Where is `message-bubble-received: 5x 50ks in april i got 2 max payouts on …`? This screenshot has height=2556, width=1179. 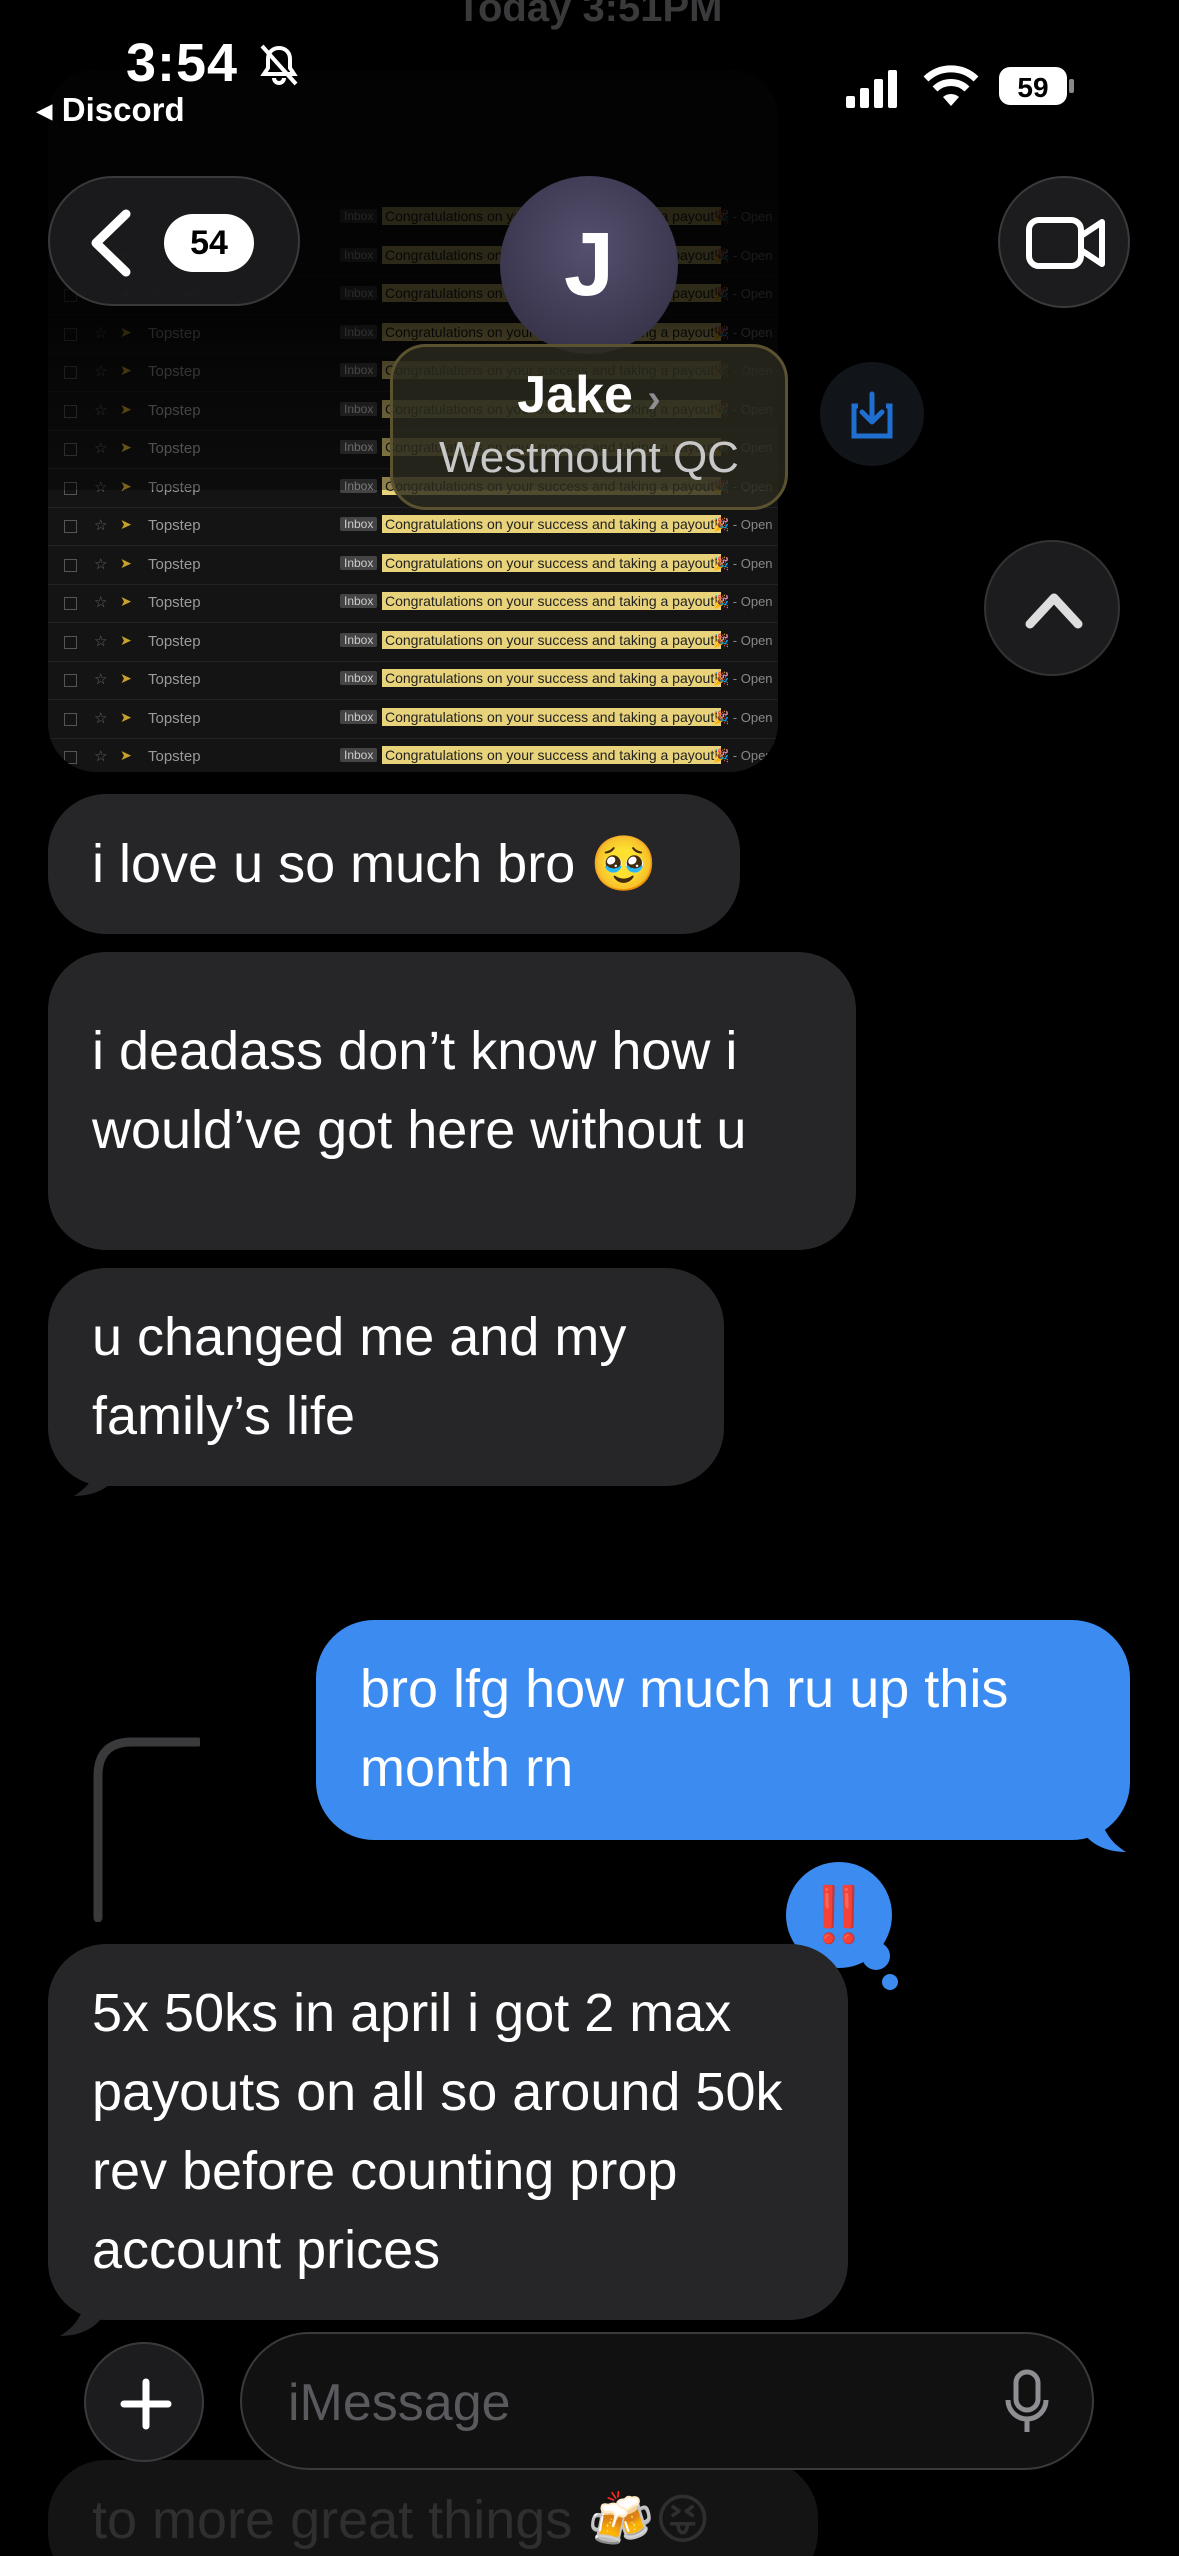 message-bubble-received: 5x 50ks in april i got 2 max payouts on … is located at coordinates (448, 2132).